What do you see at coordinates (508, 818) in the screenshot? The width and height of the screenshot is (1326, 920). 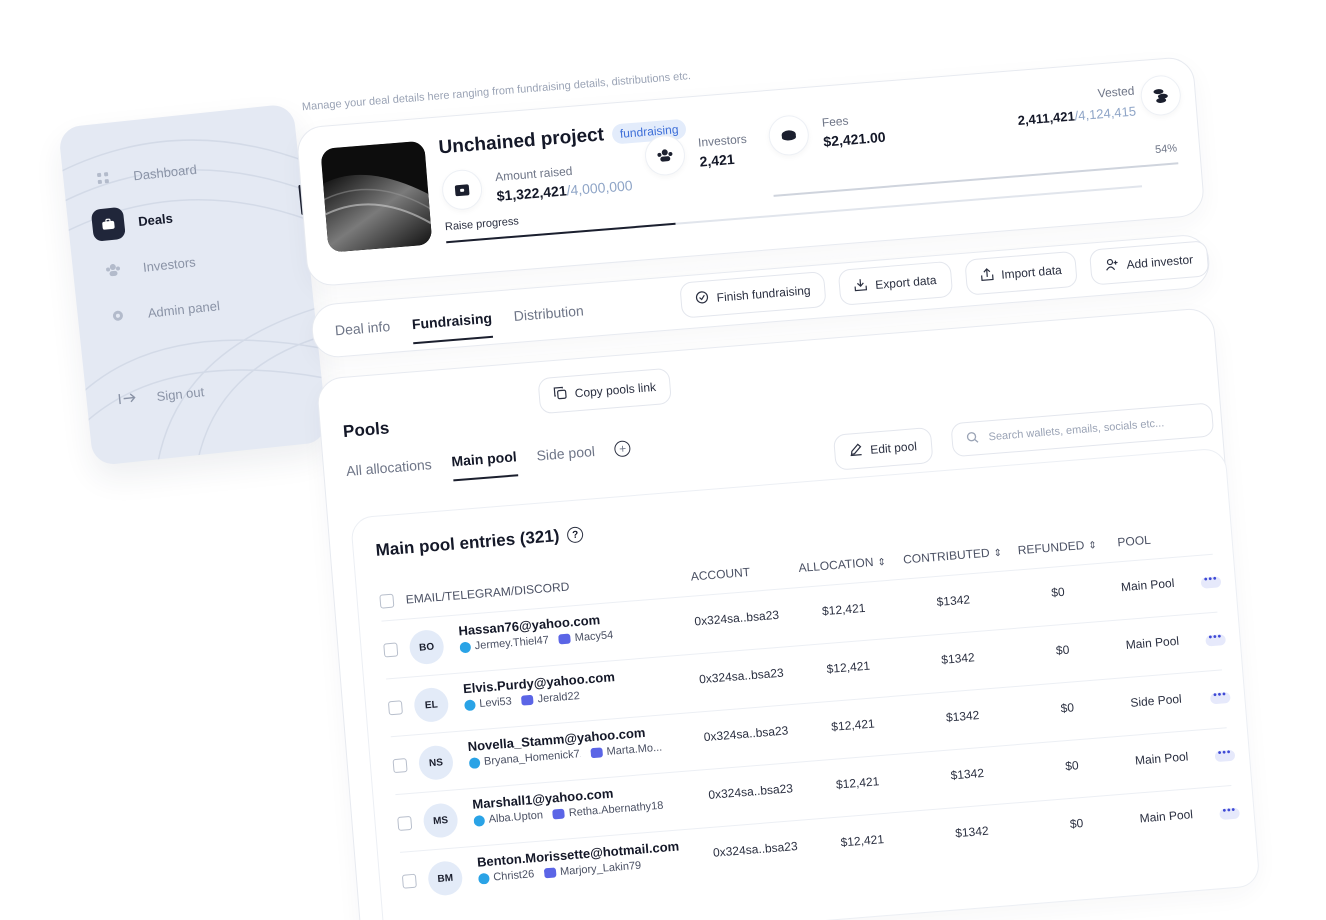 I see `telegram-handle: Alba.Upton` at bounding box center [508, 818].